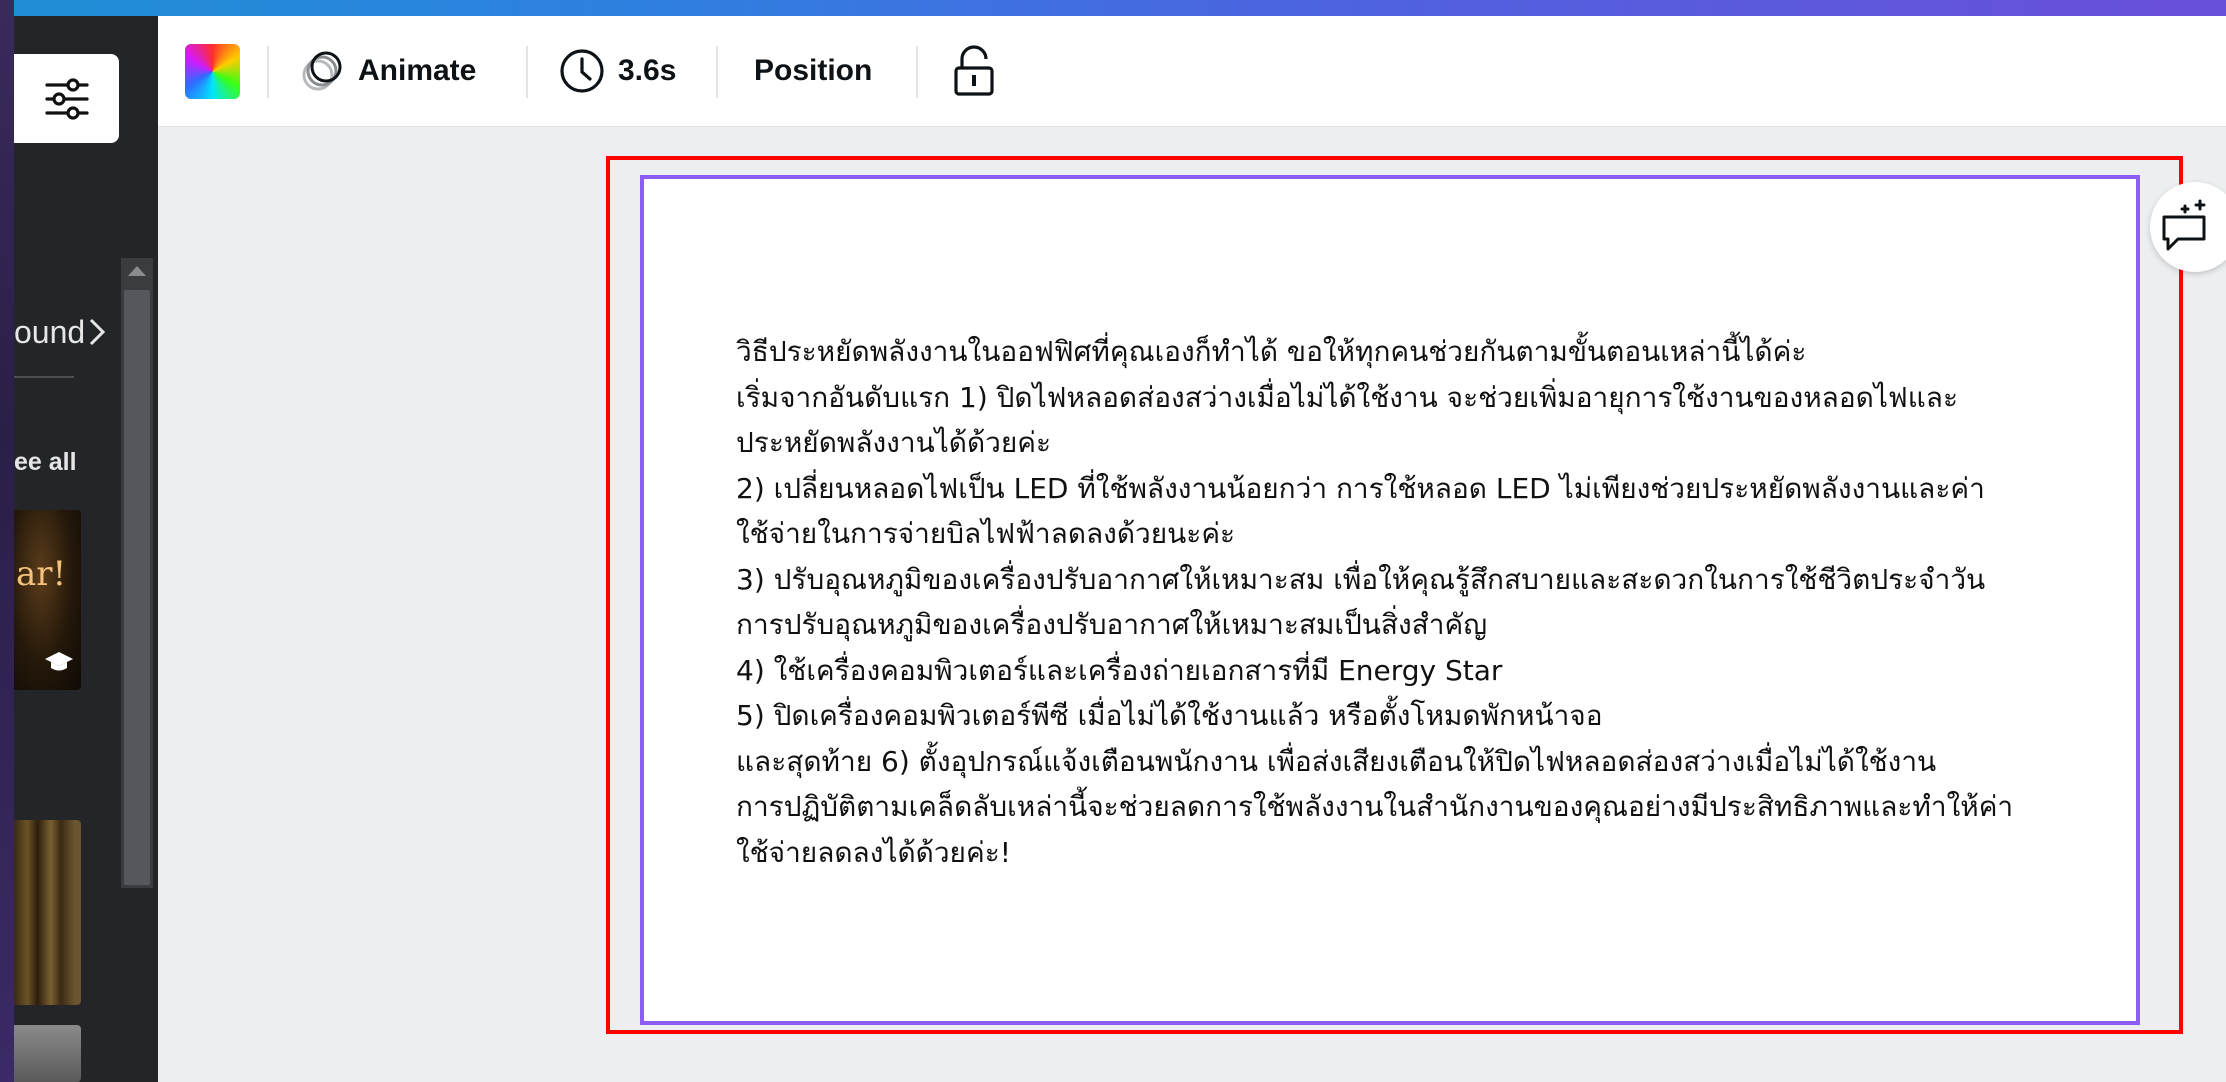 The height and width of the screenshot is (1082, 2226). I want to click on animate-label: Animate, so click(417, 70).